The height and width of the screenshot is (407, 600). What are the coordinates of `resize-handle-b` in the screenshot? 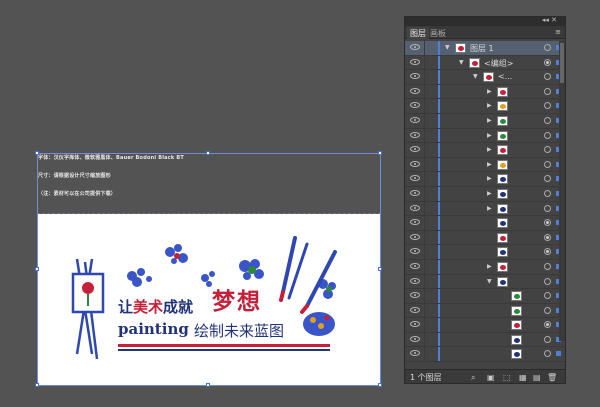 It's located at (208, 385).